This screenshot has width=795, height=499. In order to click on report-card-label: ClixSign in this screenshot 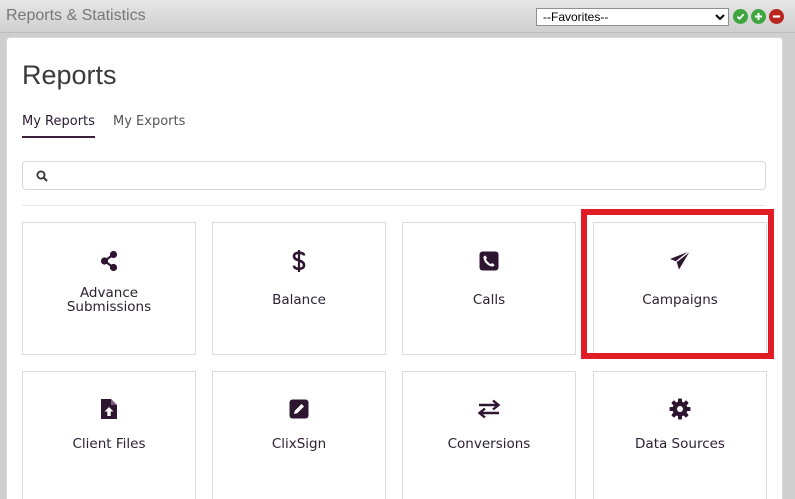, I will do `click(299, 444)`.